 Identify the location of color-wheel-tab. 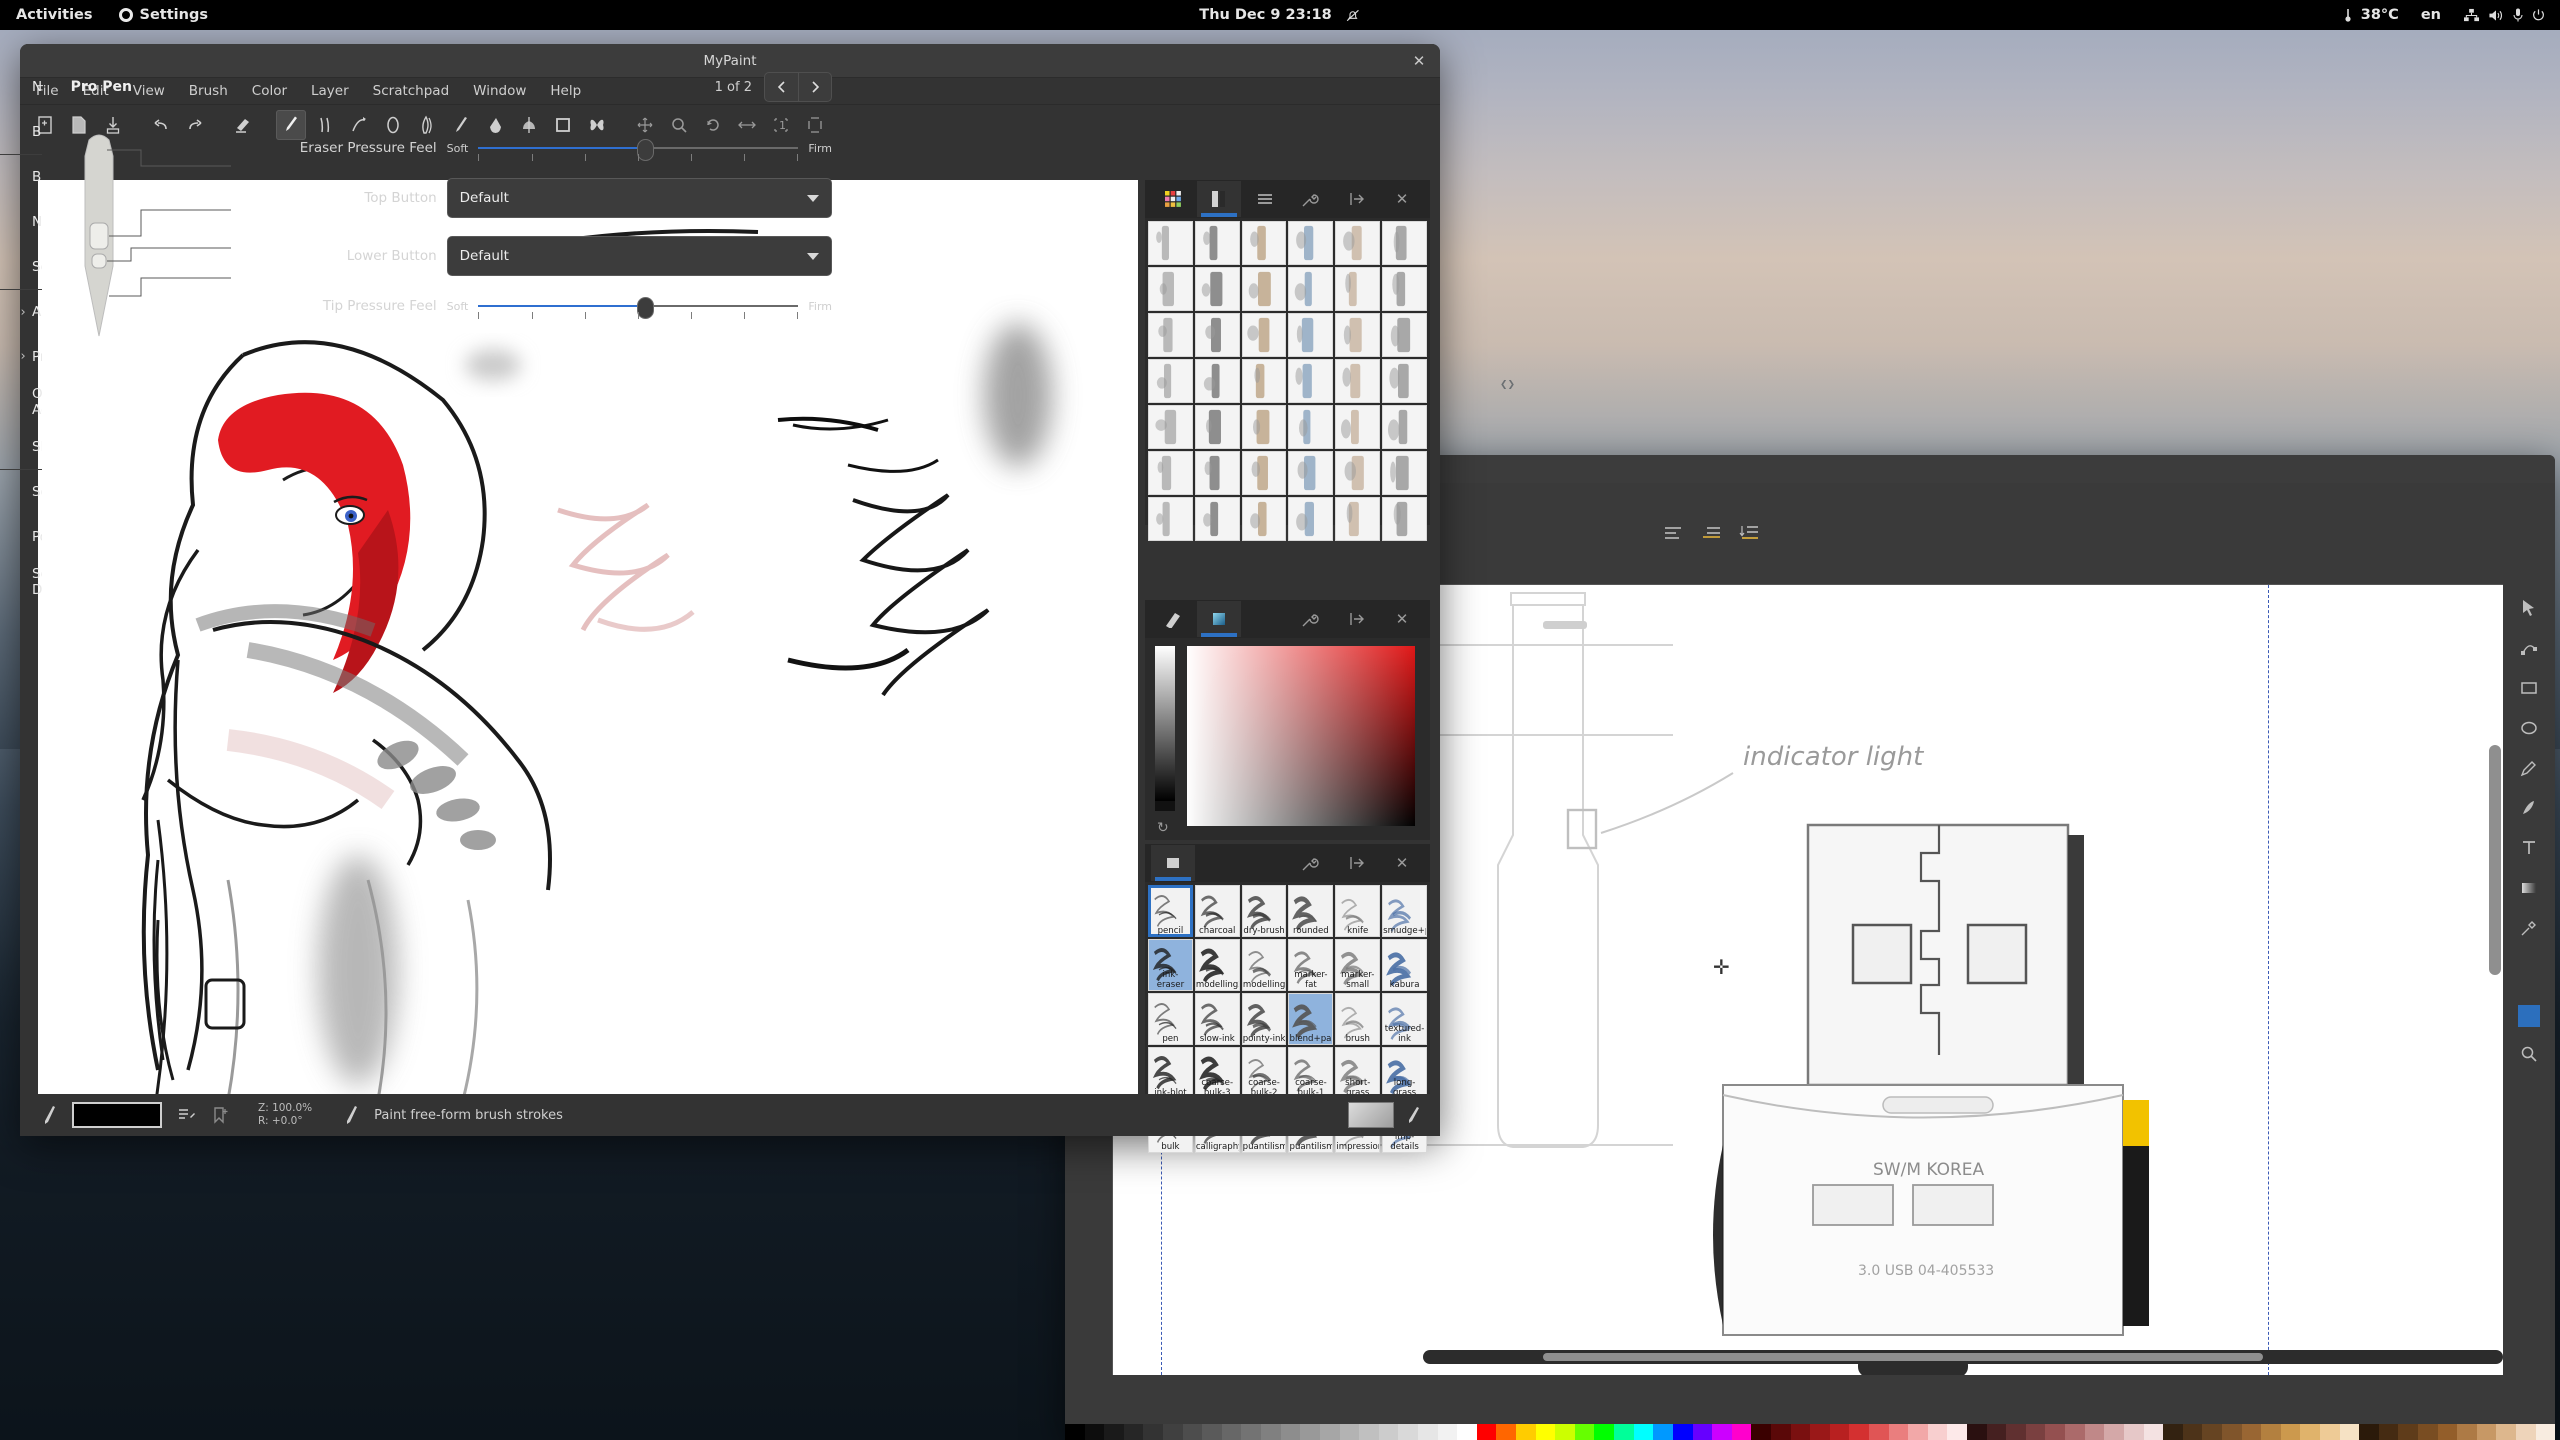
(1173, 619).